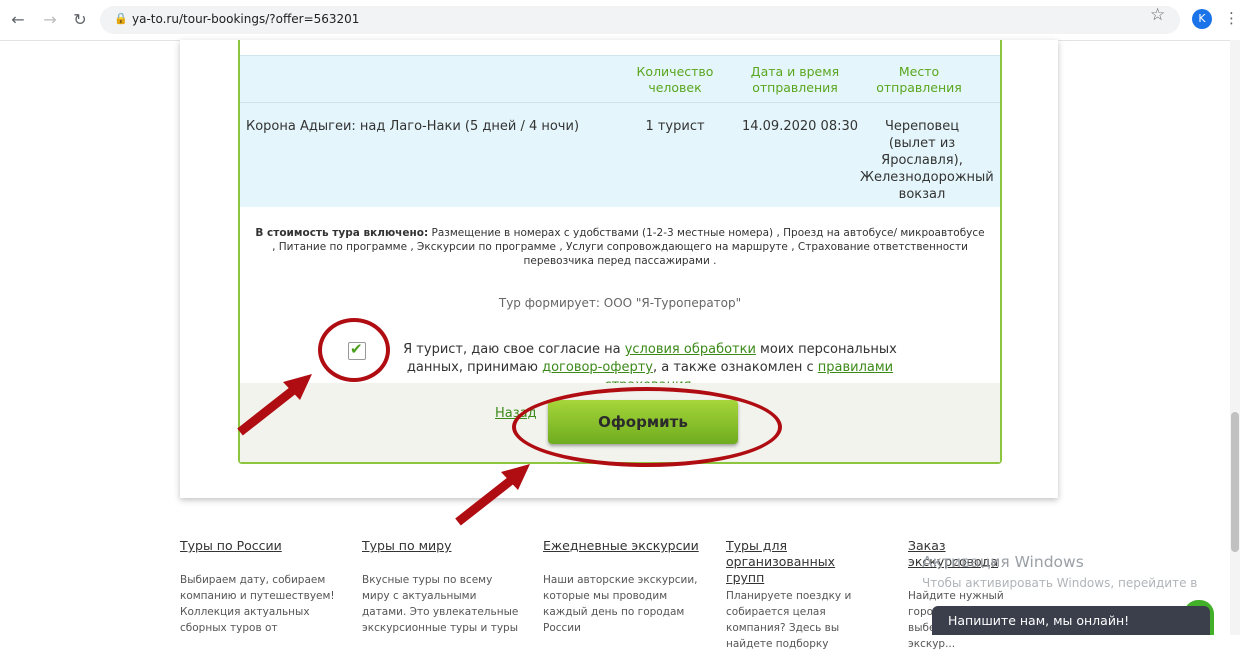 Image resolution: width=1240 pixels, height=652 pixels. Describe the element at coordinates (1235, 482) in the screenshot. I see `scrollbar-thumb` at that location.